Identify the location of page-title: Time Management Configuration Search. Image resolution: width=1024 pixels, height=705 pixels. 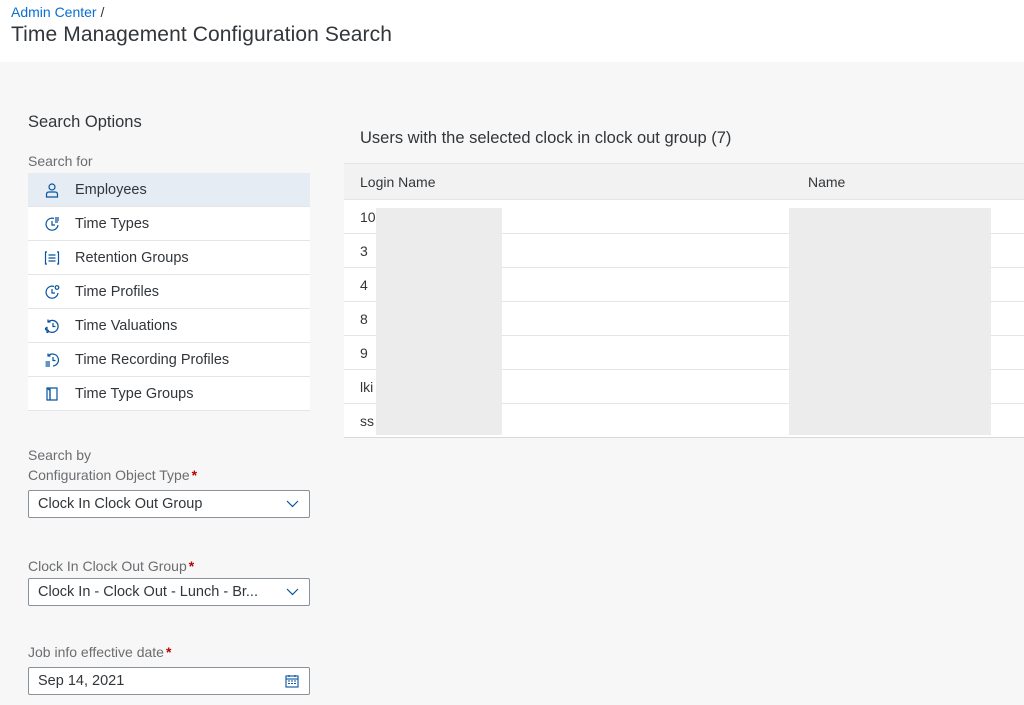
(202, 34).